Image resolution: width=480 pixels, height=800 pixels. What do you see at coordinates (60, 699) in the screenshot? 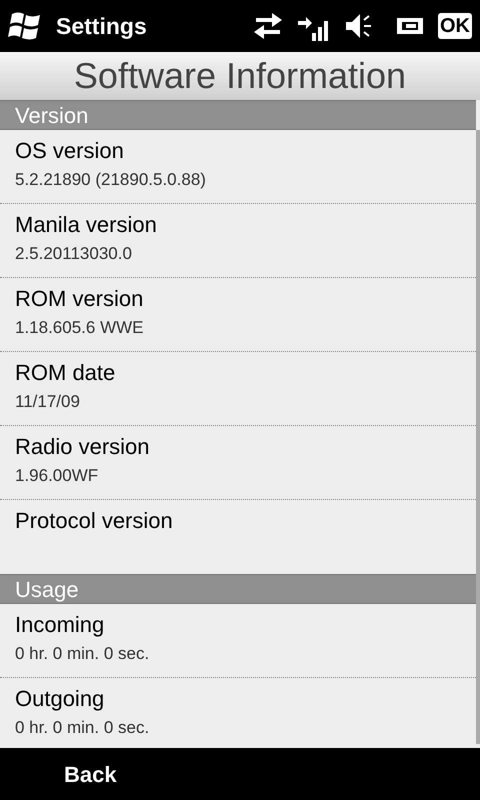
I see `row-label: Outgoing` at bounding box center [60, 699].